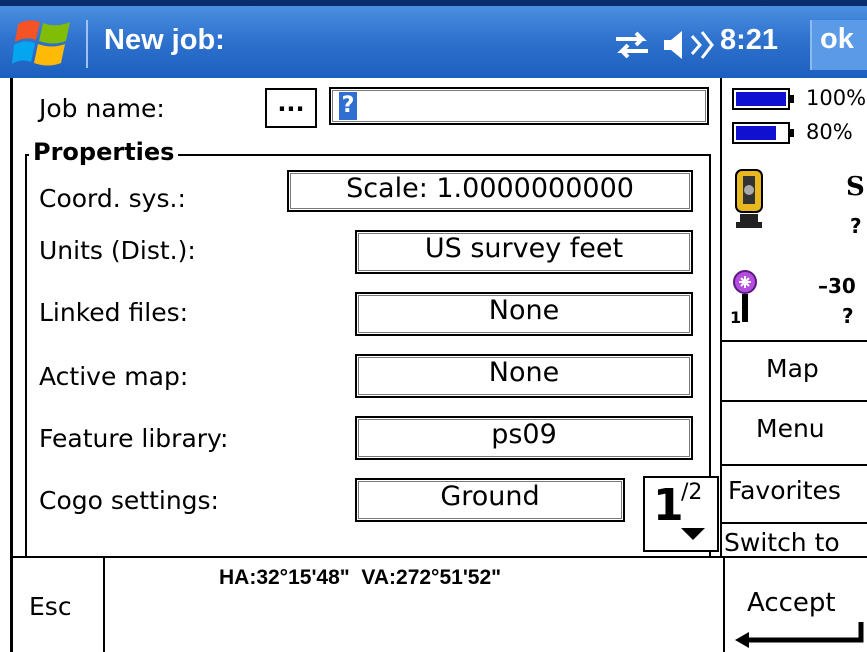  What do you see at coordinates (438, 604) in the screenshot?
I see `bottom-bar: Esc HA:32°15'48" VA:272°51'52" Accept` at bounding box center [438, 604].